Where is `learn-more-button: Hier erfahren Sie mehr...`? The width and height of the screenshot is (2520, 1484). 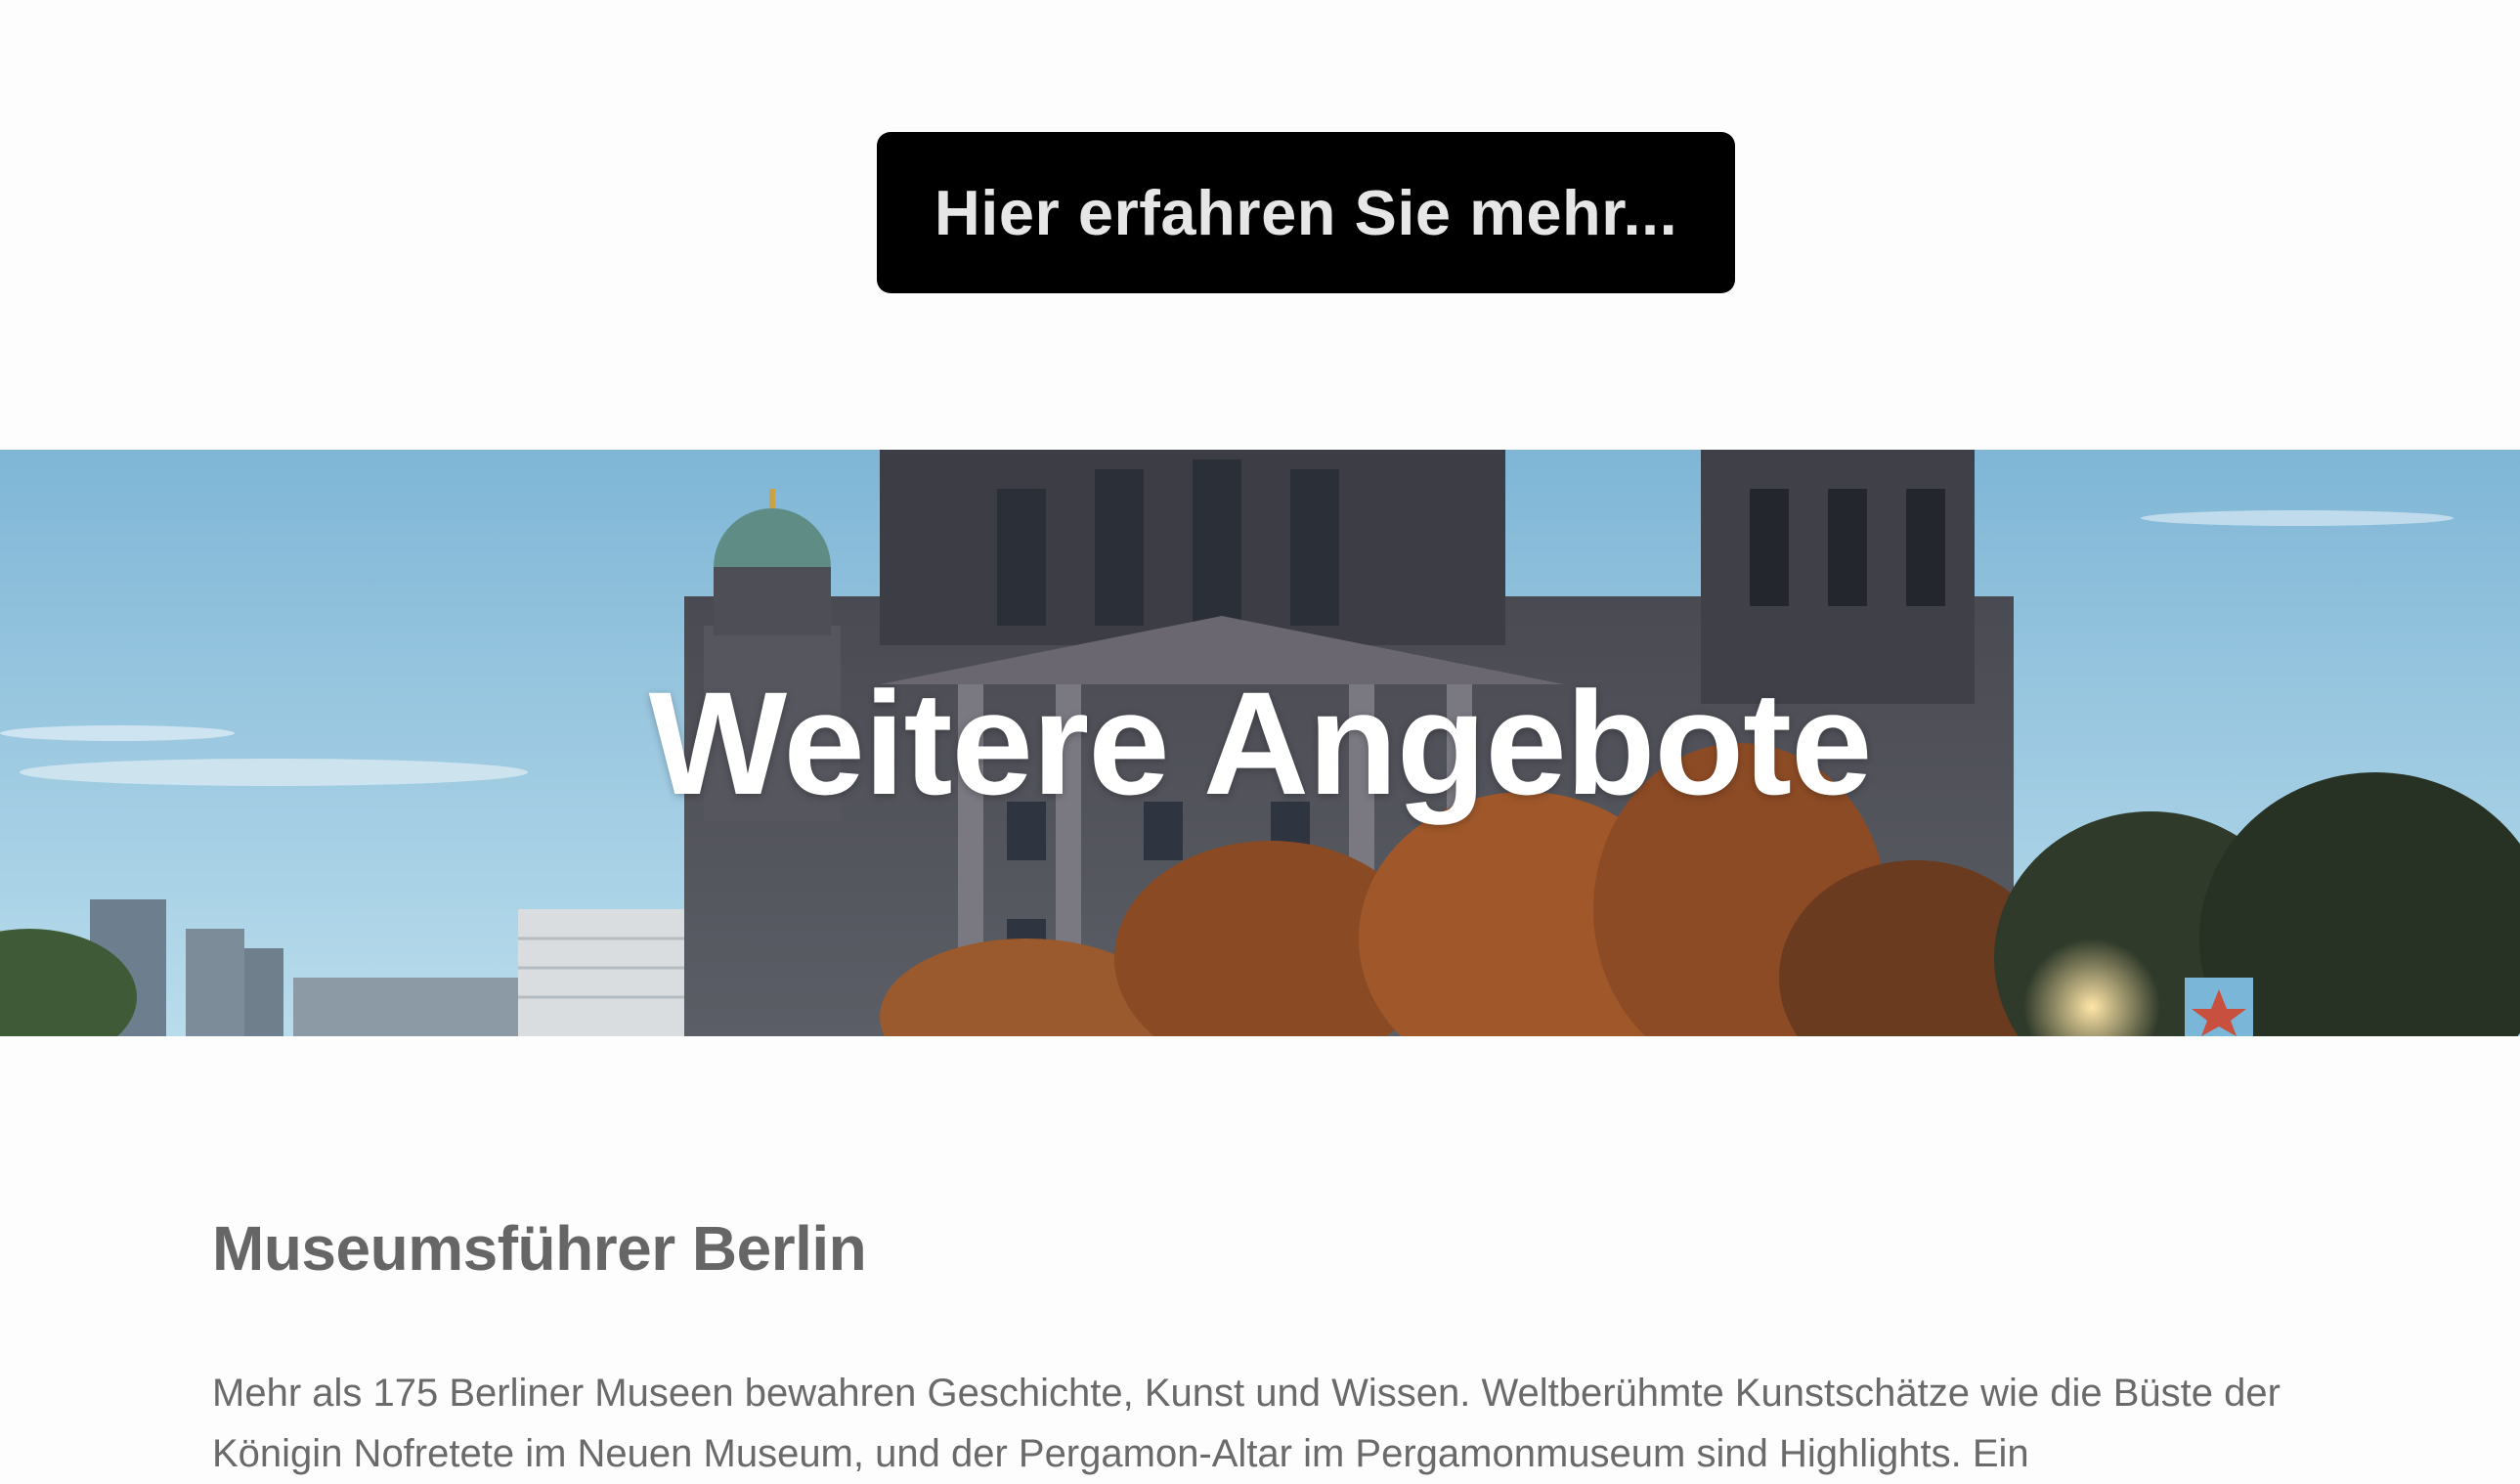 learn-more-button: Hier erfahren Sie mehr... is located at coordinates (1306, 212).